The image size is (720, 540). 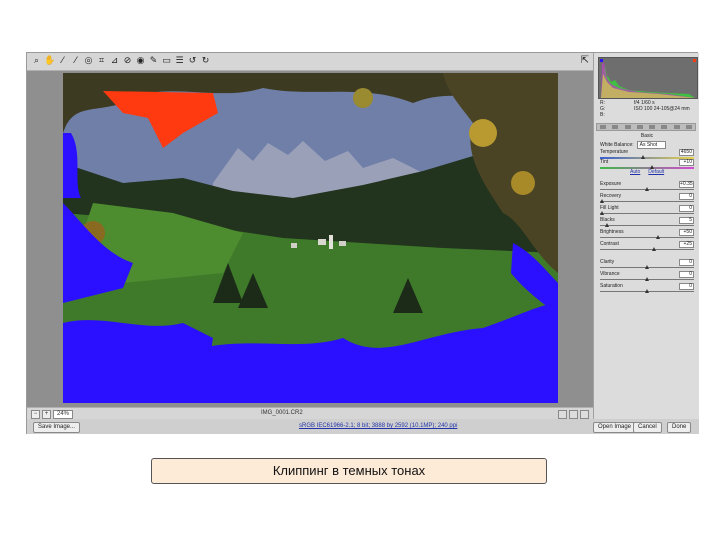 I want to click on white-balance-icon: ⁄, so click(x=62, y=61).